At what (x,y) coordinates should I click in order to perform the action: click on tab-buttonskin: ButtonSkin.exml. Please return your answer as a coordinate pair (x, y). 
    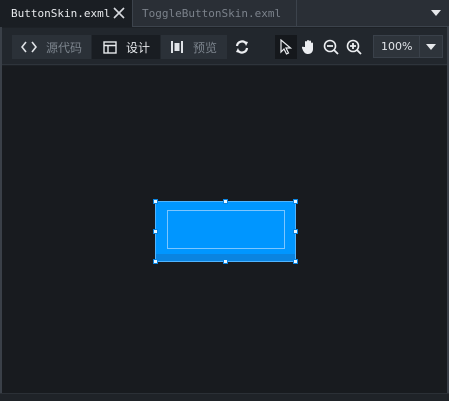
    Looking at the image, I should click on (66, 13).